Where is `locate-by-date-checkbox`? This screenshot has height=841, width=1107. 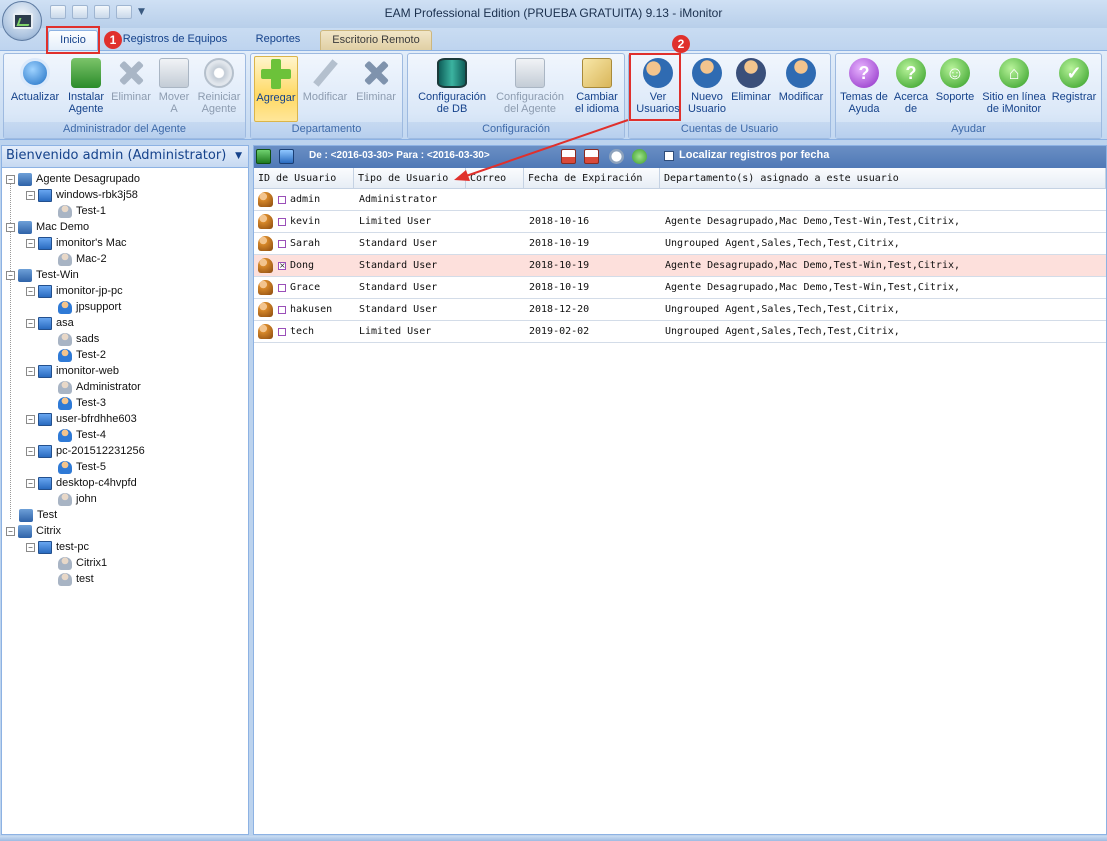 locate-by-date-checkbox is located at coordinates (669, 156).